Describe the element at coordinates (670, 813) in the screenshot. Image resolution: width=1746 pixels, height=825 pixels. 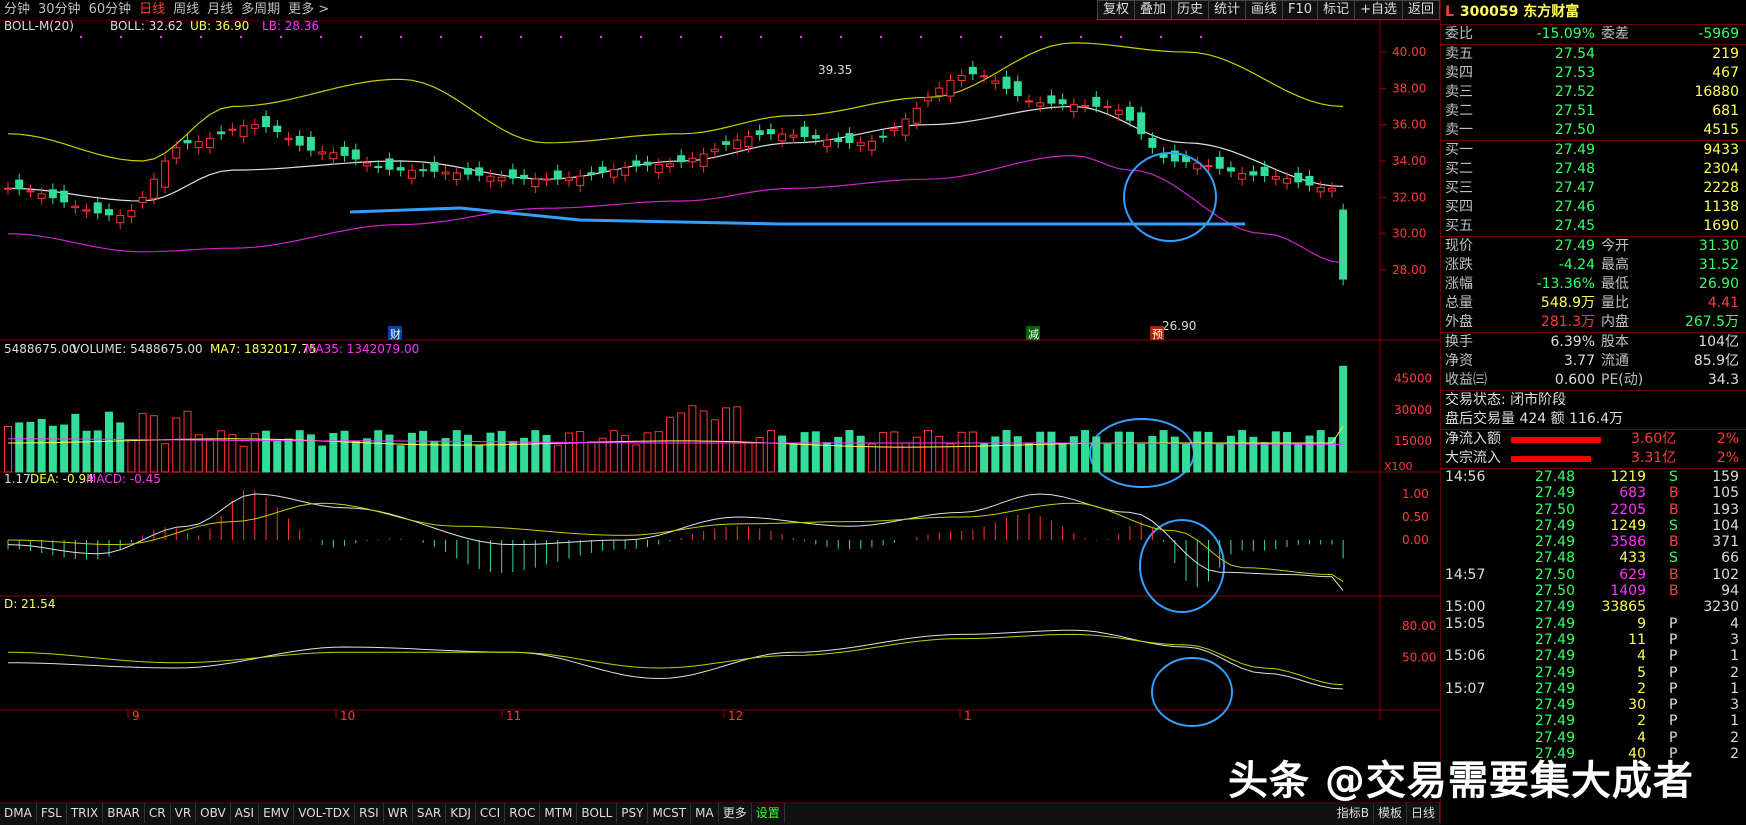
I see `indicator-tab-19: MCST` at that location.